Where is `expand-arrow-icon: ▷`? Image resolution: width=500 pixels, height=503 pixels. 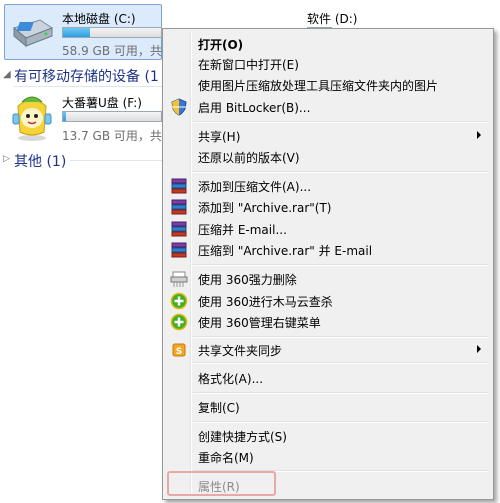
expand-arrow-icon: ▷ is located at coordinates (6, 159).